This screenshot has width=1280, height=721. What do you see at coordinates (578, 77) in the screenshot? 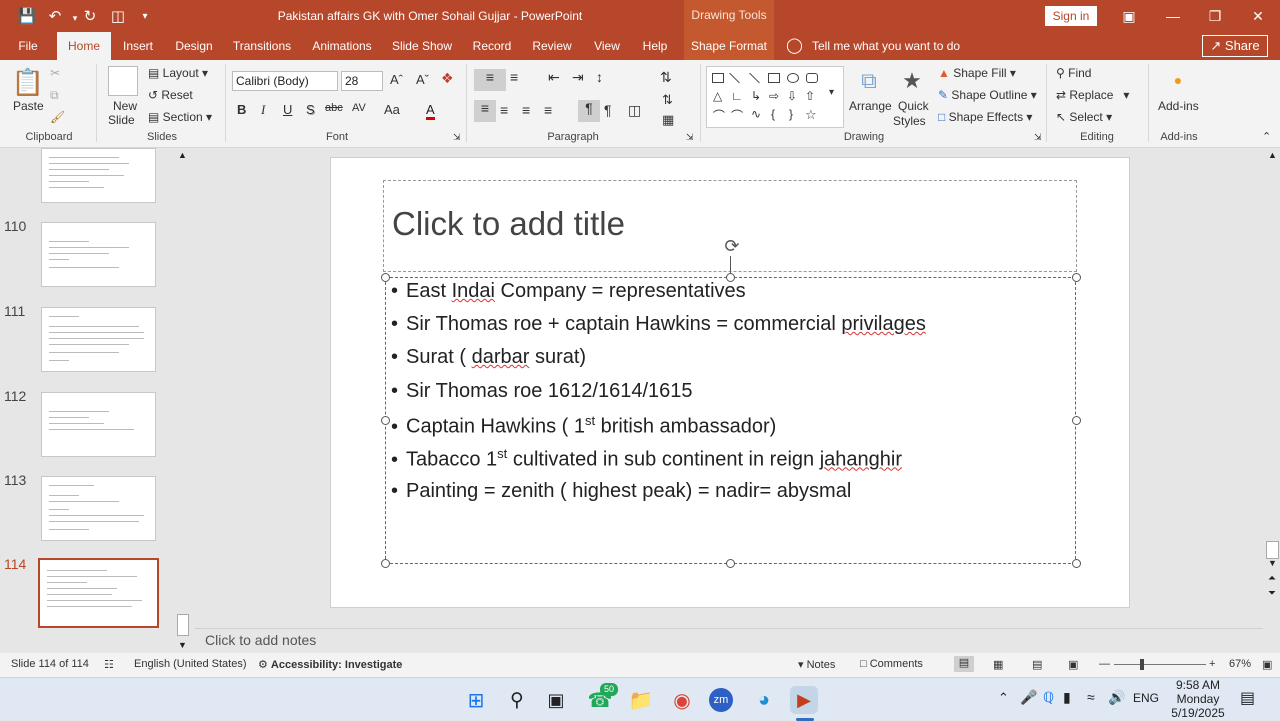
I see `increase-indent-icon: ⇥` at bounding box center [578, 77].